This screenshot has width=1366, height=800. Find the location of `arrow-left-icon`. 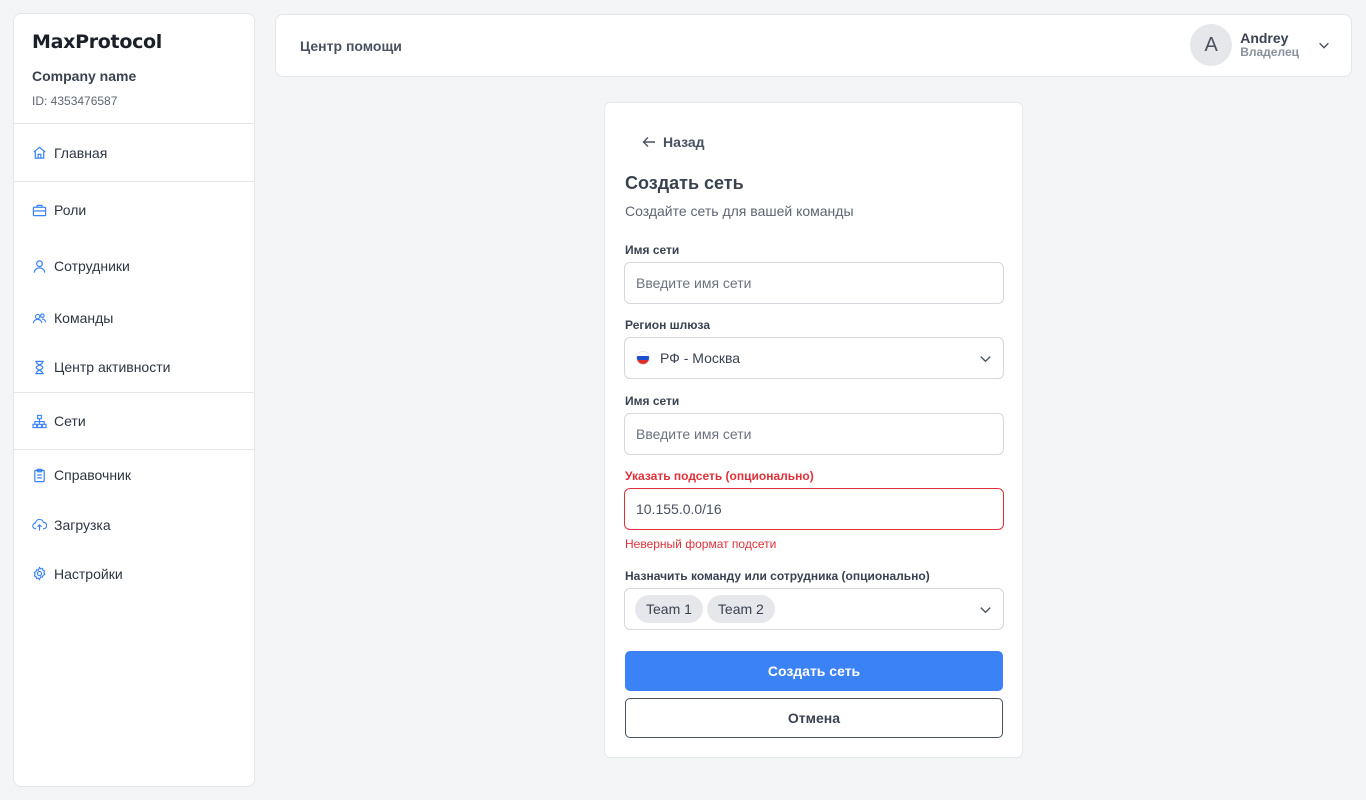

arrow-left-icon is located at coordinates (648, 142).